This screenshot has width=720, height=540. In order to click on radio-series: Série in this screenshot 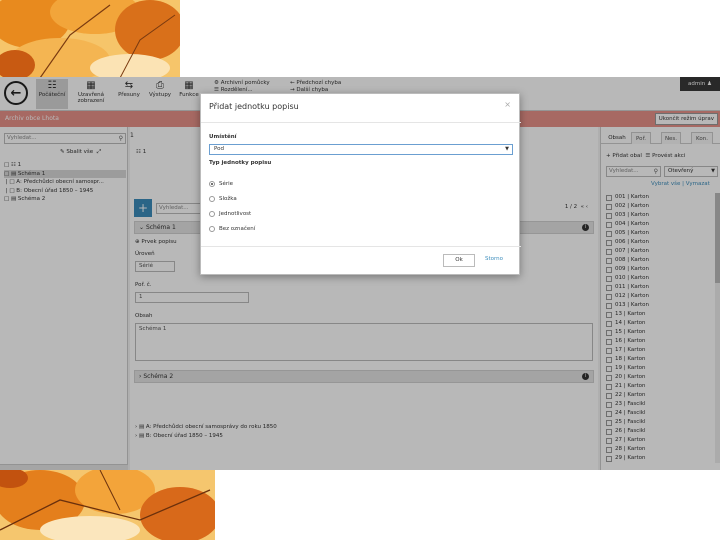, I will do `click(221, 184)`.